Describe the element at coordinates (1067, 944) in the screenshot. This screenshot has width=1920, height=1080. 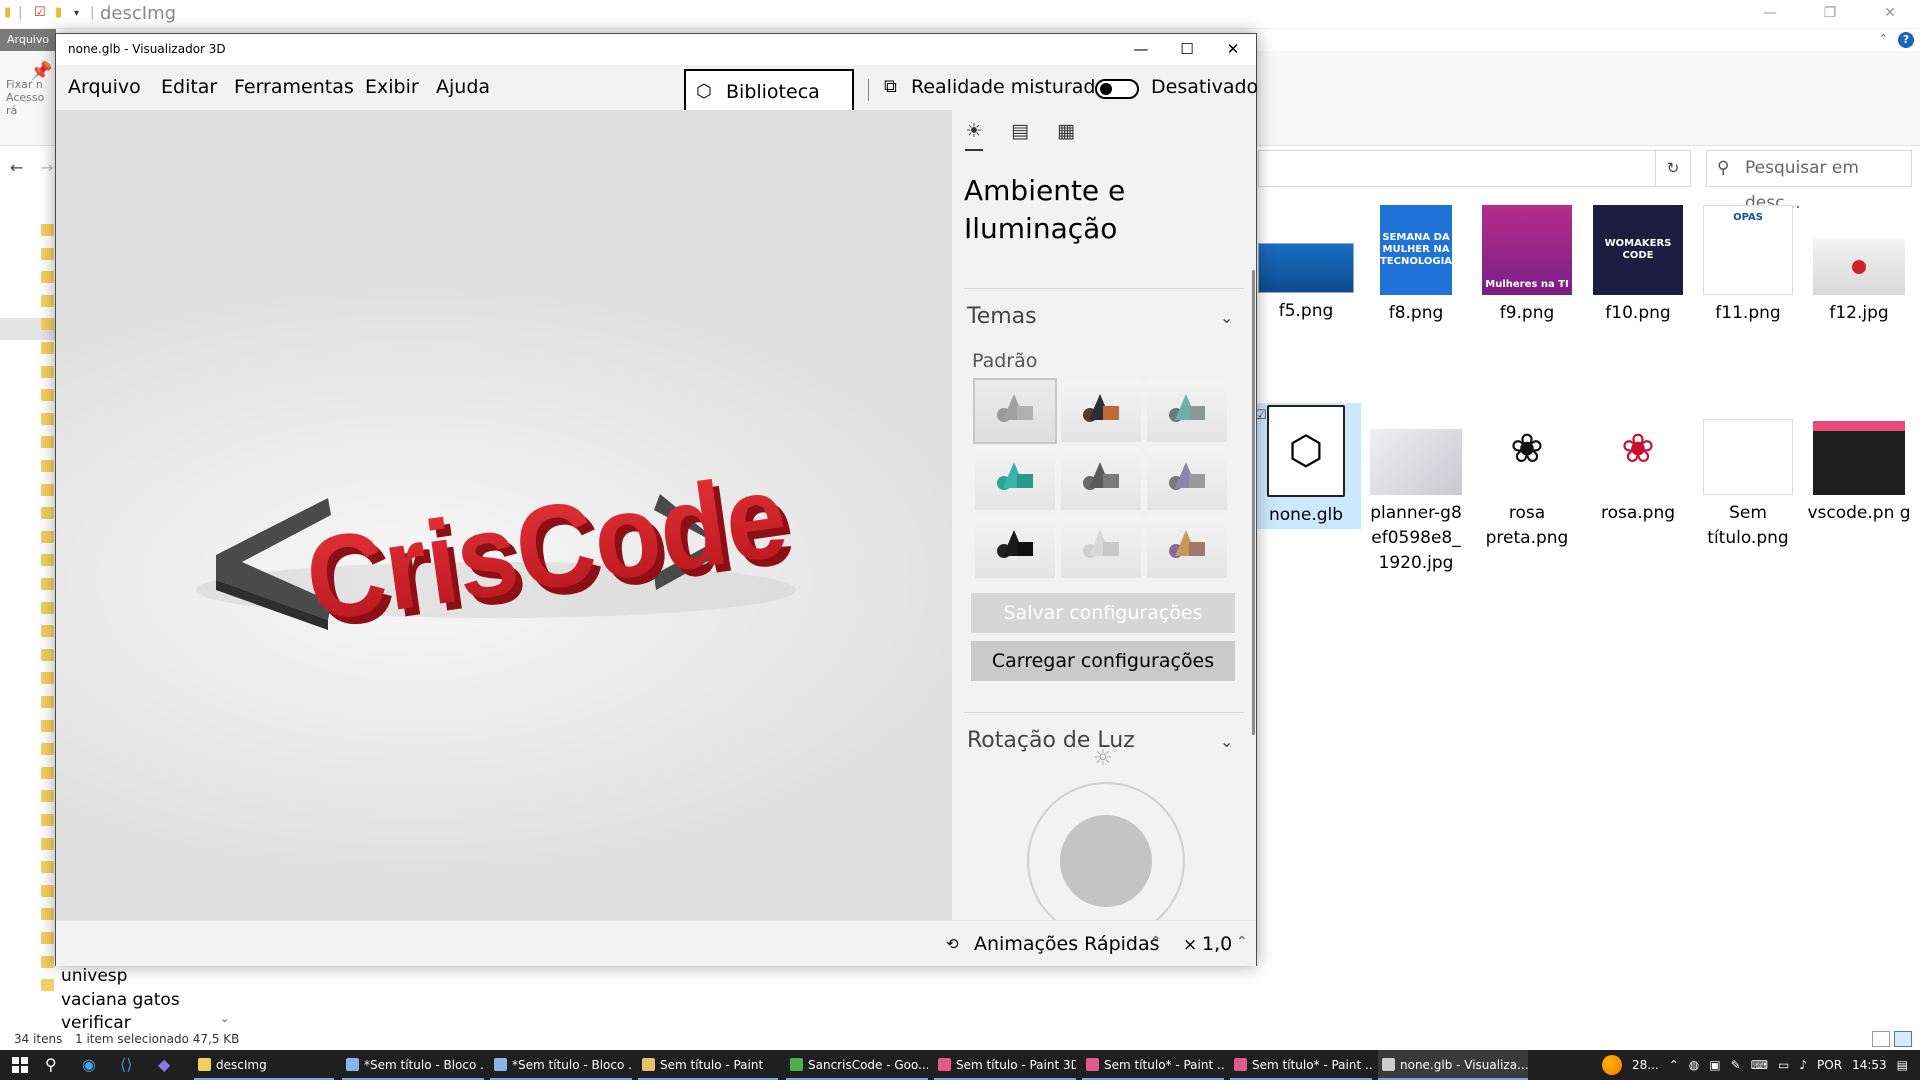
I see `quick-animations-button: Animações Rápidas` at that location.